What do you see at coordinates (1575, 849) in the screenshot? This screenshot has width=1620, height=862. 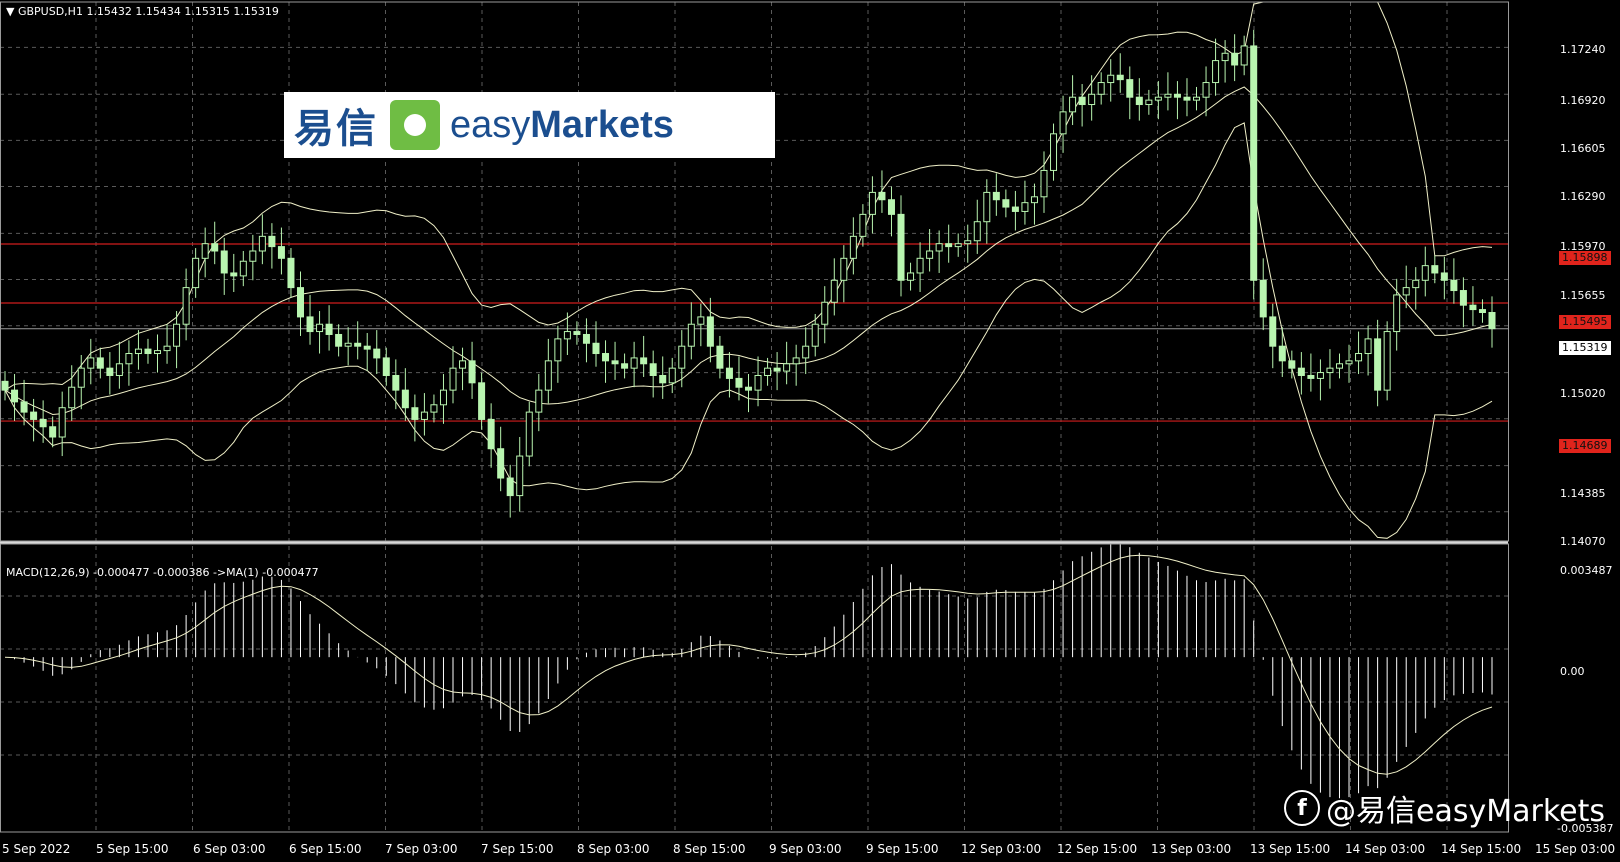 I see `time-label: 15 Sep 03:00` at bounding box center [1575, 849].